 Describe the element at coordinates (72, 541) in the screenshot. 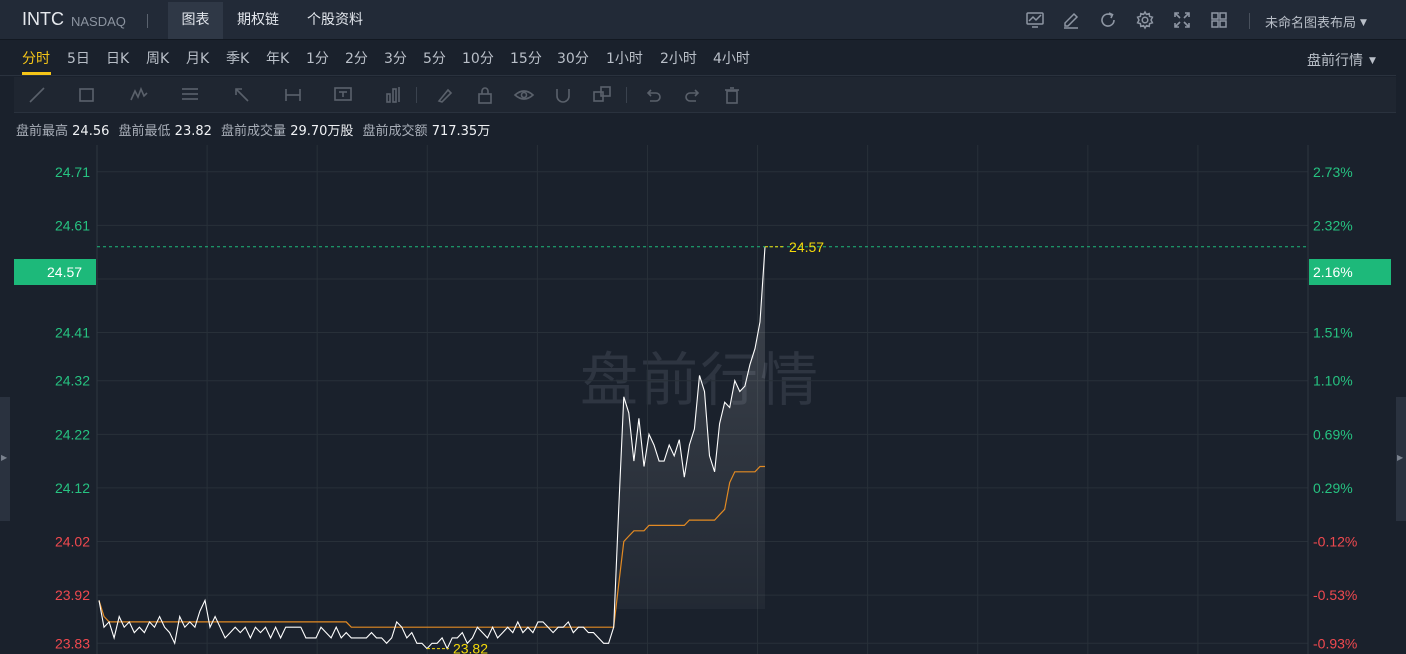

I see `price-axis-tick-label: 24.02` at that location.